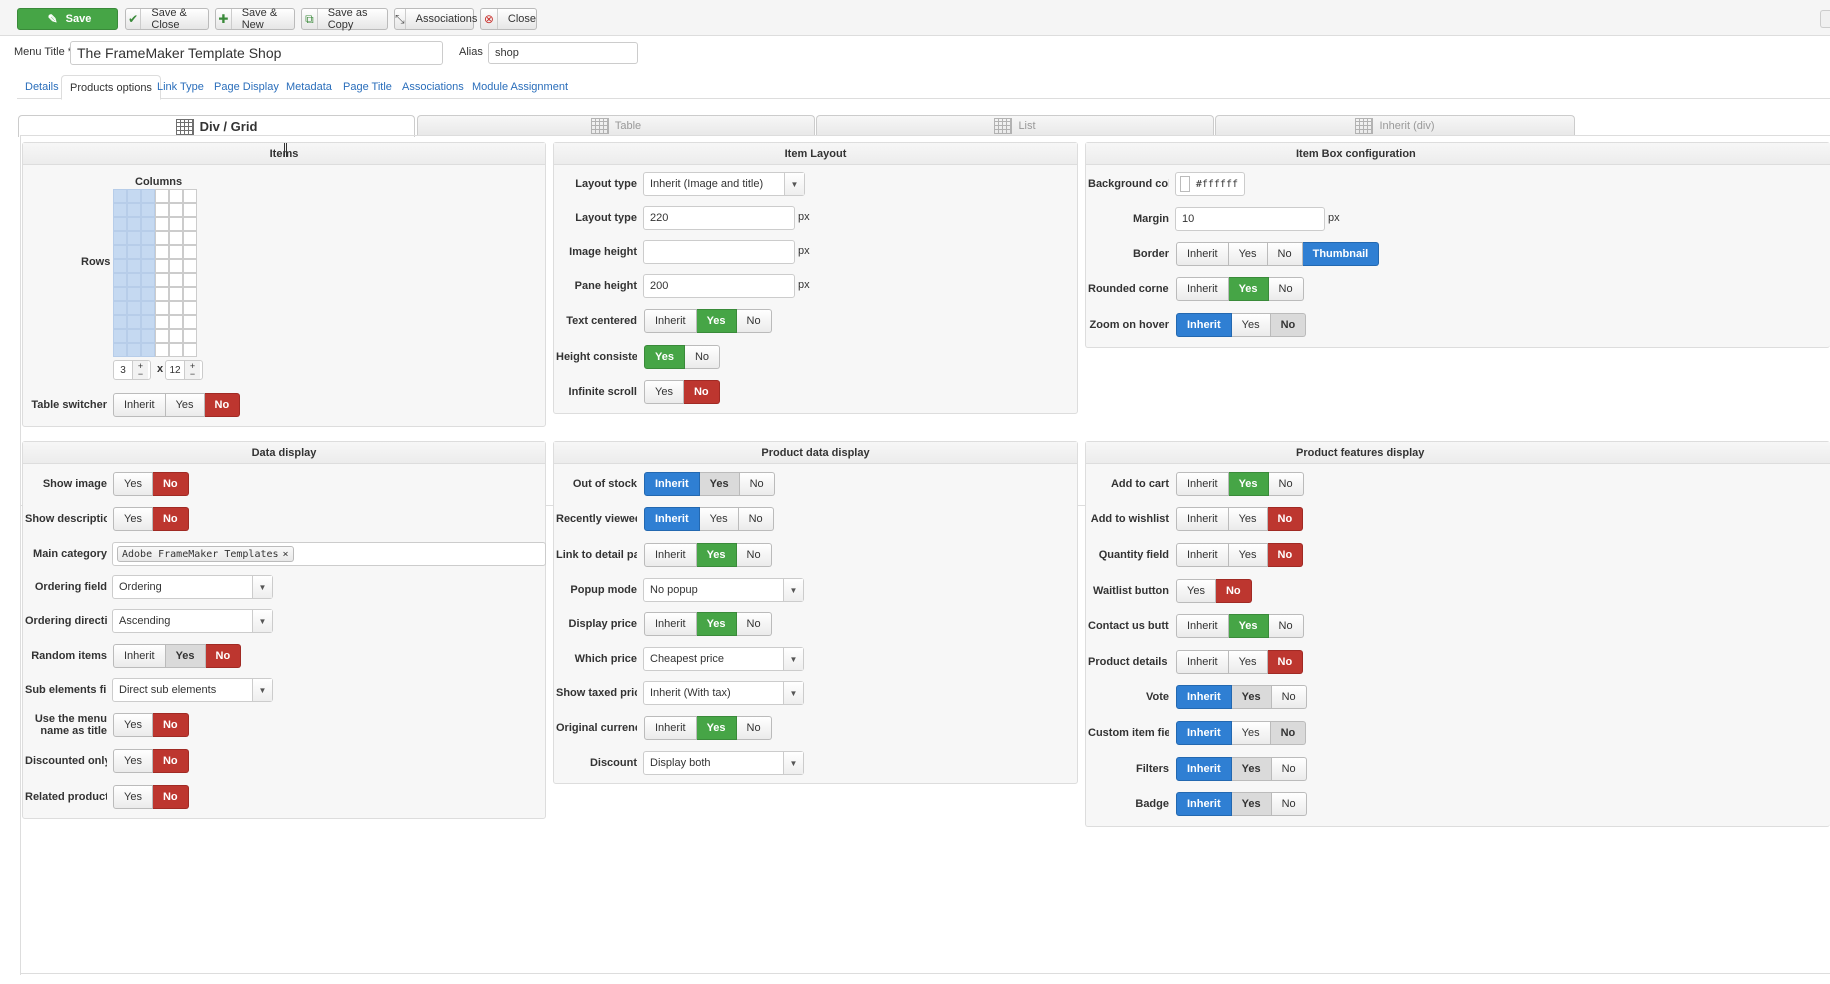  Describe the element at coordinates (1015, 125) in the screenshot. I see `layout-tab-list: List` at that location.